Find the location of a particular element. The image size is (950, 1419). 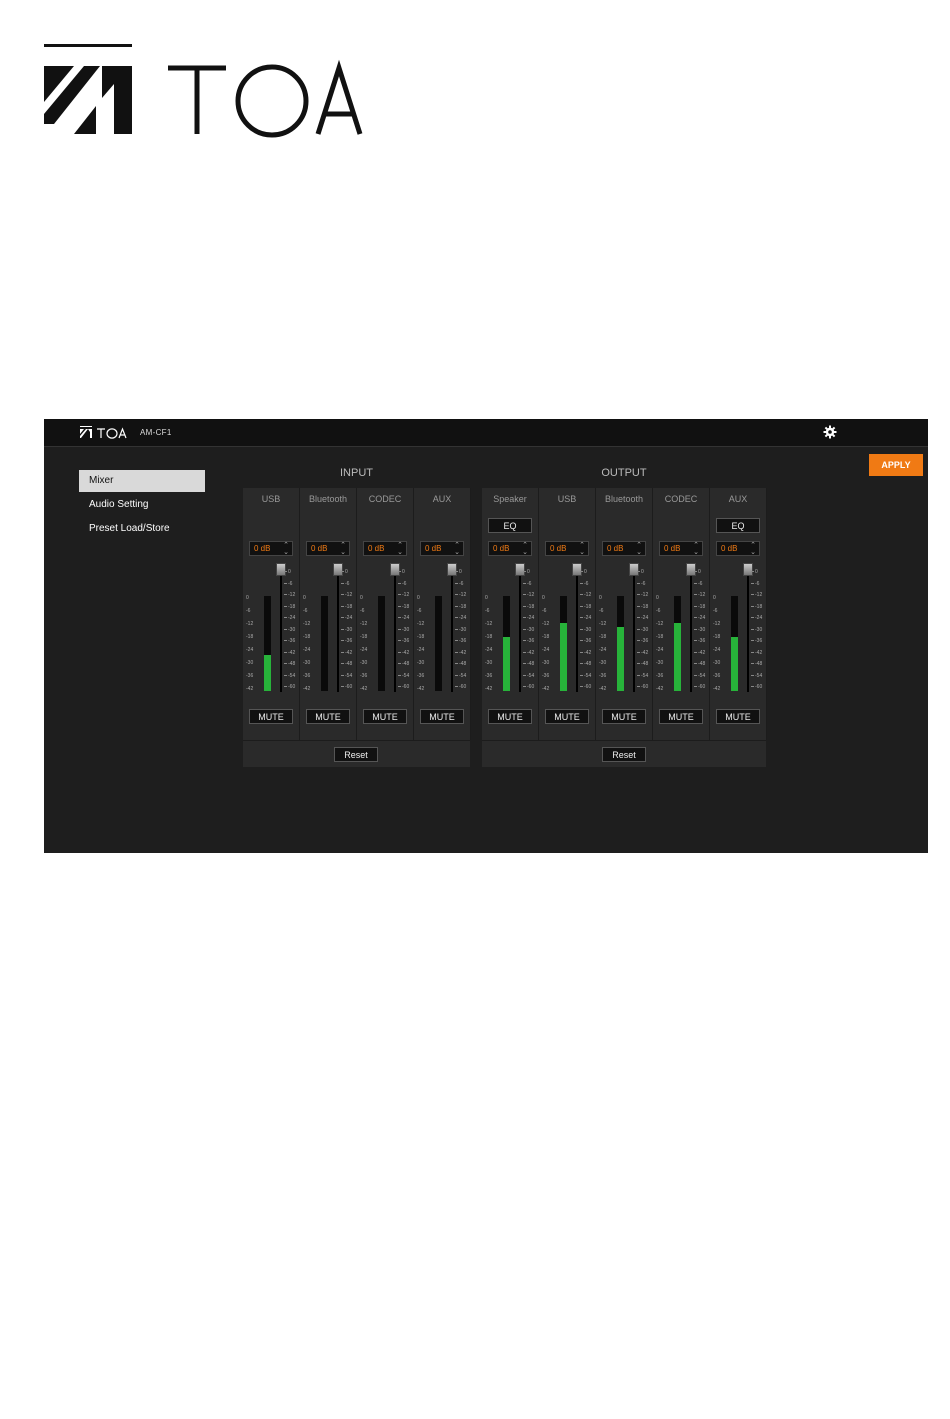

gear-icon is located at coordinates (830, 432).